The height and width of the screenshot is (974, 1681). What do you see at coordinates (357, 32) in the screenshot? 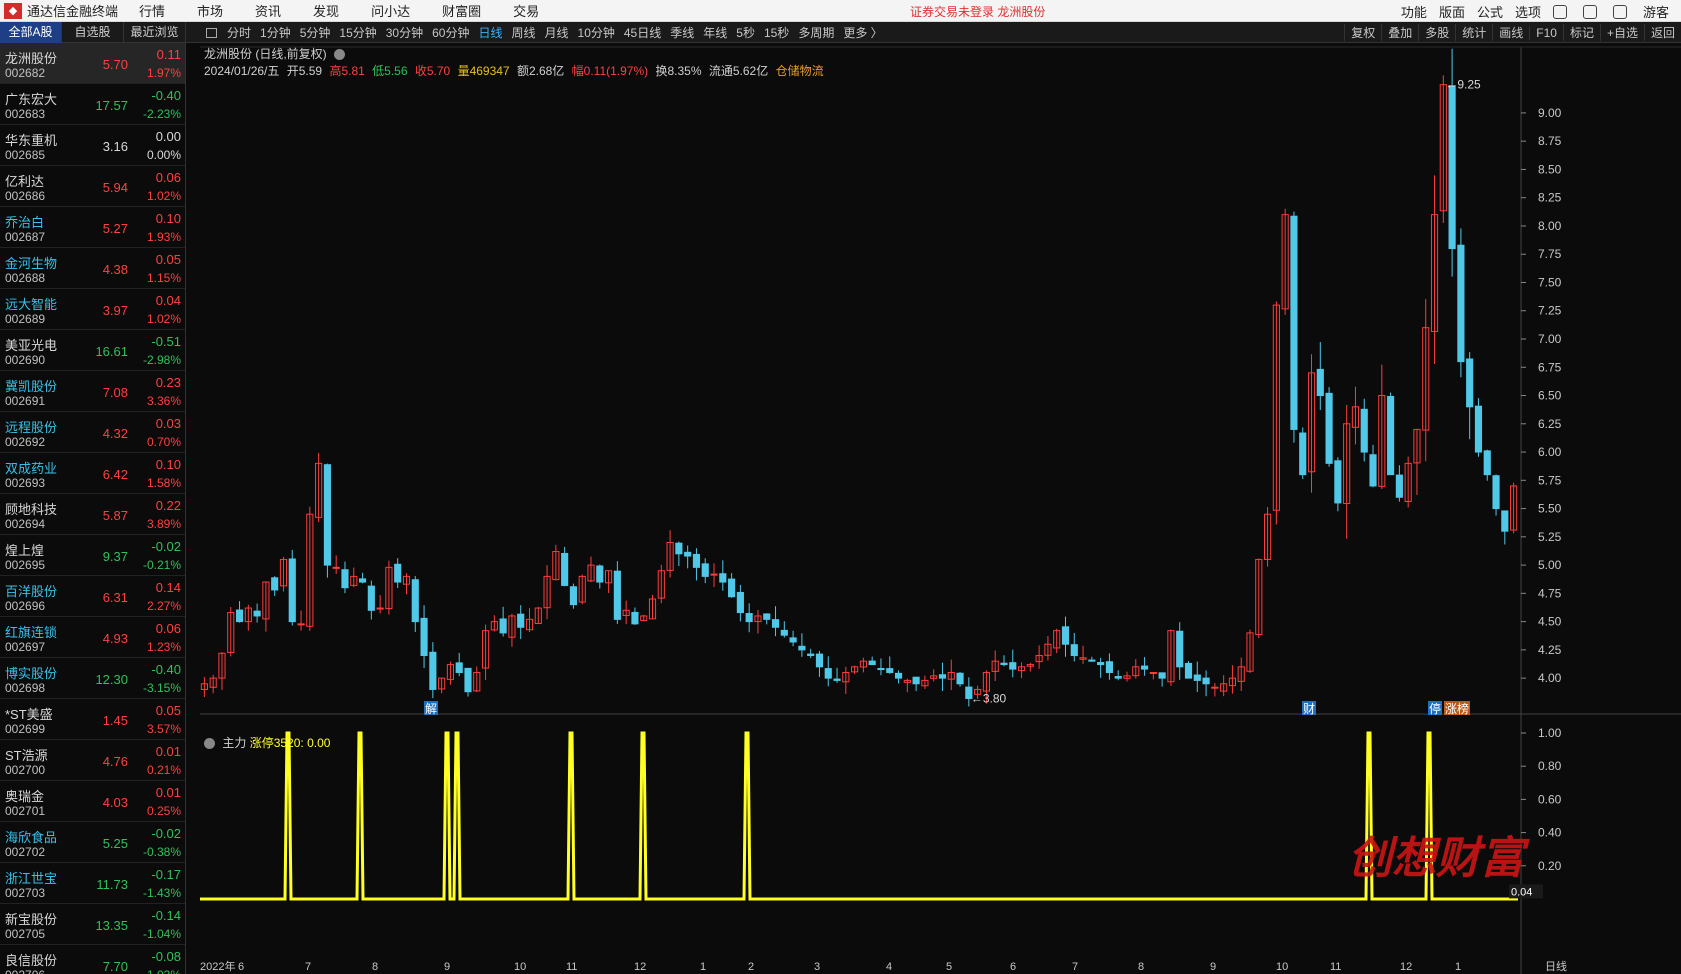
I see `period-3: 15分钟` at bounding box center [357, 32].